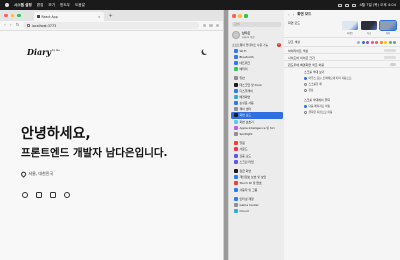 This screenshot has height=260, width=400. Describe the element at coordinates (51, 5) in the screenshot. I see `menu-view: 보기` at that location.